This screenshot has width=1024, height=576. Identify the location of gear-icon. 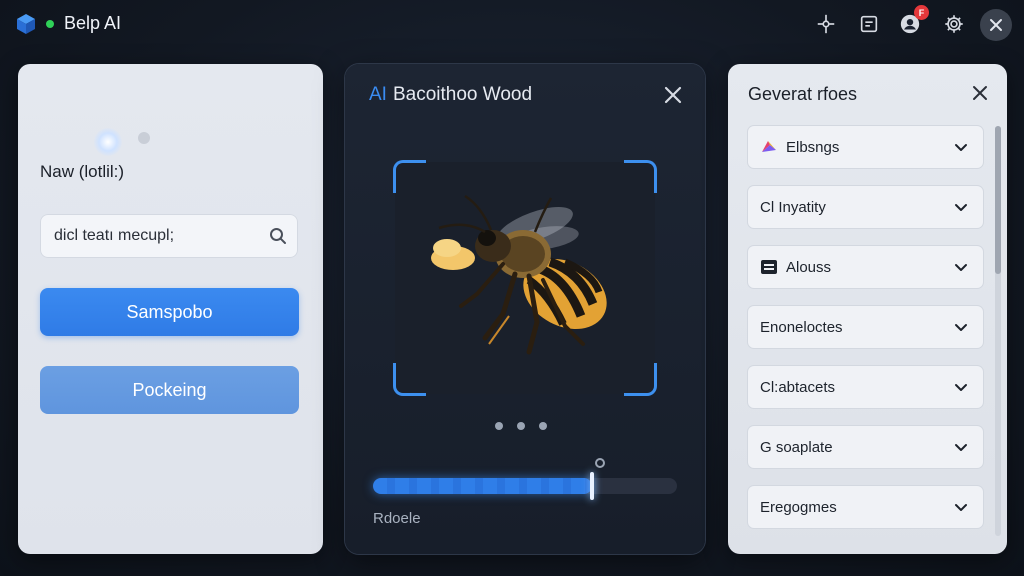
(954, 24).